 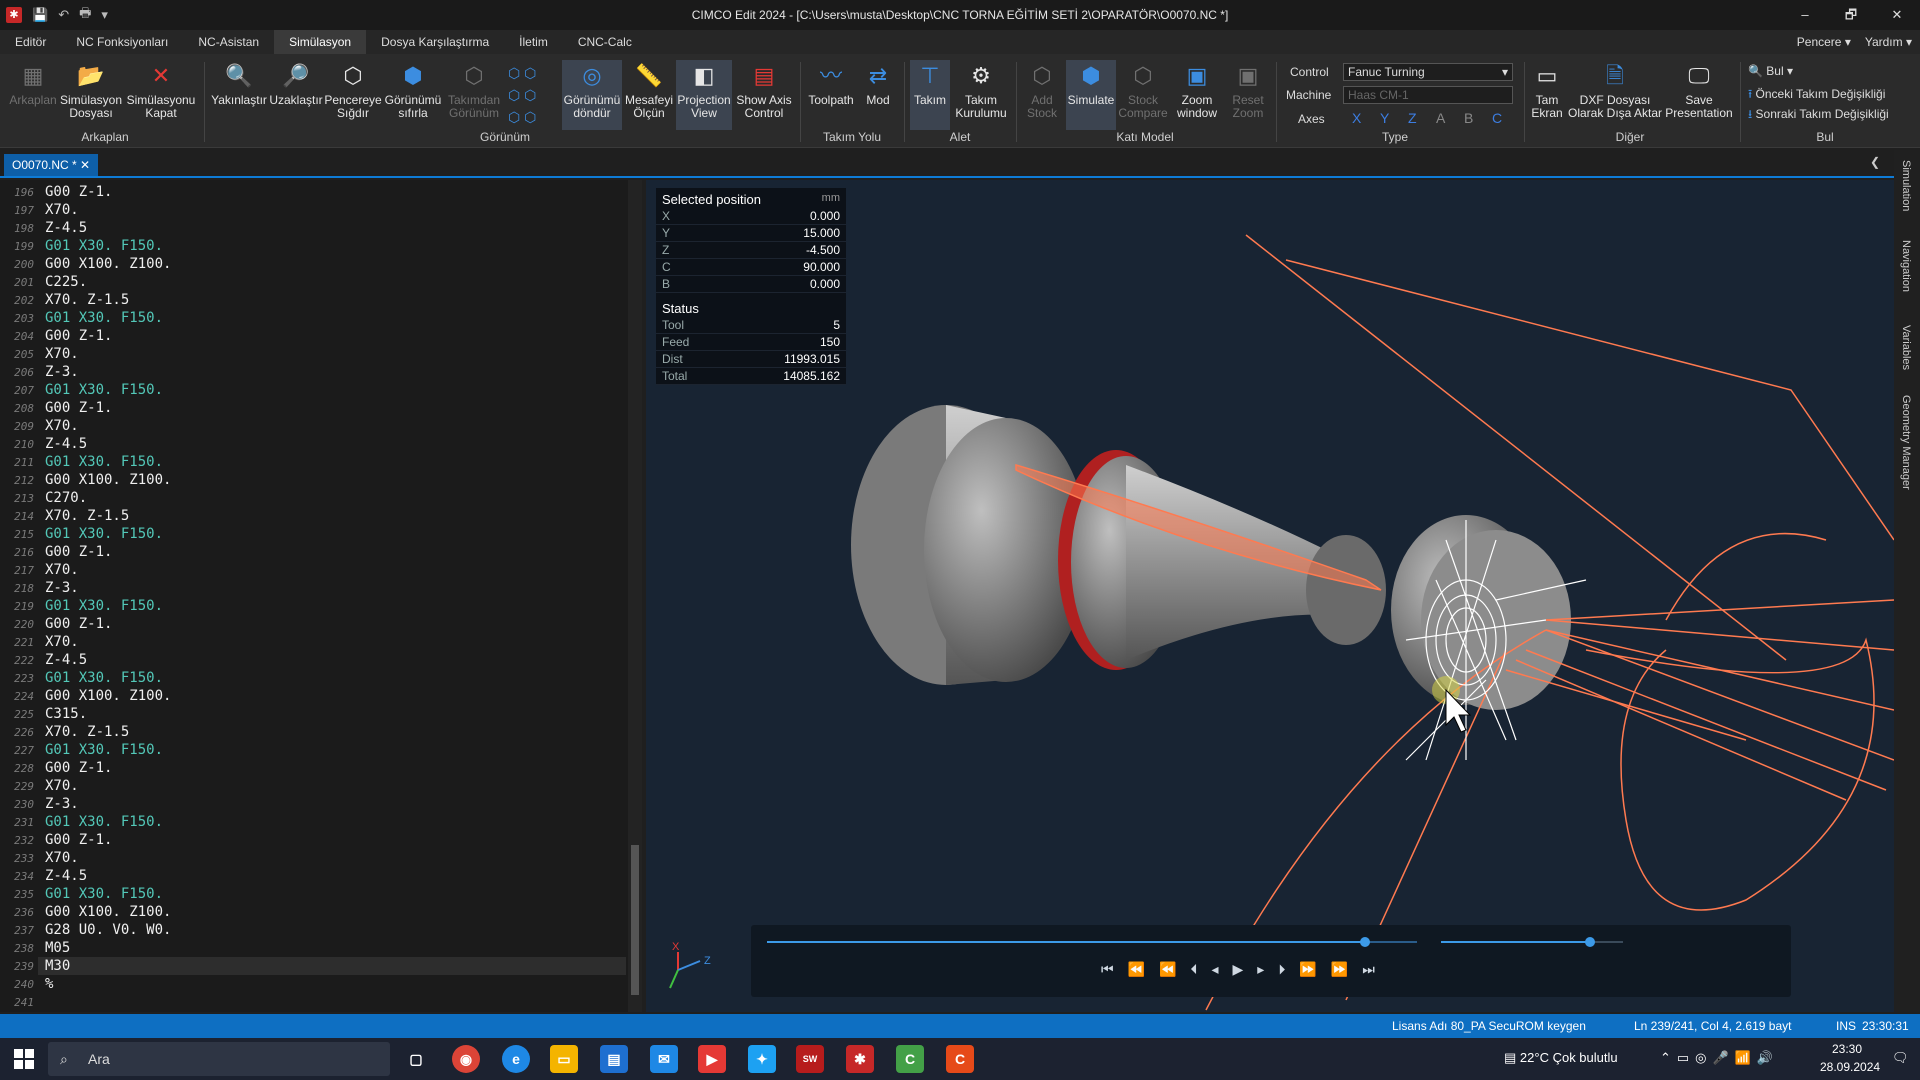 I want to click on tab-o0070-nc: O0070.NC * ✕, so click(x=51, y=165).